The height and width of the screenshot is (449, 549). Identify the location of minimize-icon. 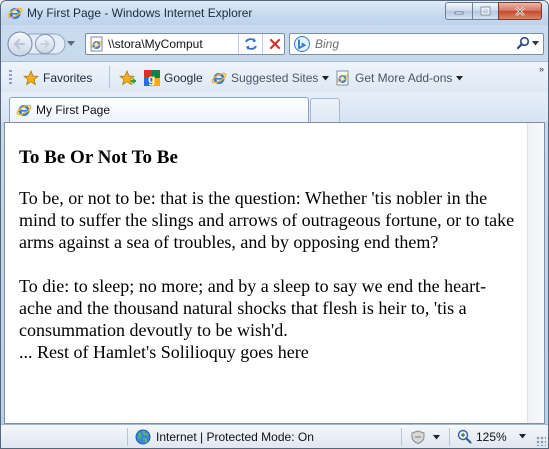
(459, 13).